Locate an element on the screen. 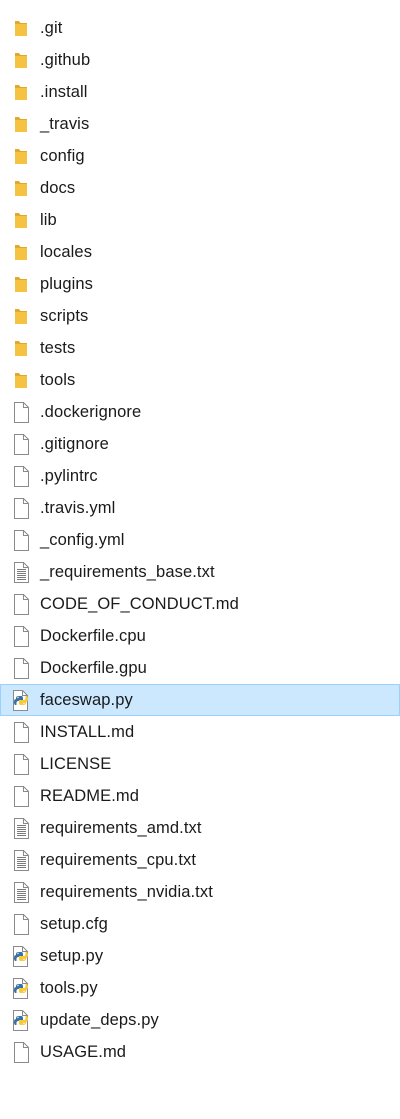 The height and width of the screenshot is (1119, 400). file-name: CODE_OF_CONDUCT.md is located at coordinates (139, 603).